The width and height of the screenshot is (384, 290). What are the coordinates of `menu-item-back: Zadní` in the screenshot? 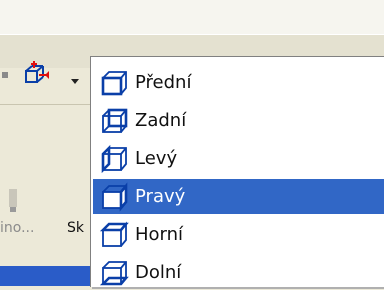 It's located at (238, 120).